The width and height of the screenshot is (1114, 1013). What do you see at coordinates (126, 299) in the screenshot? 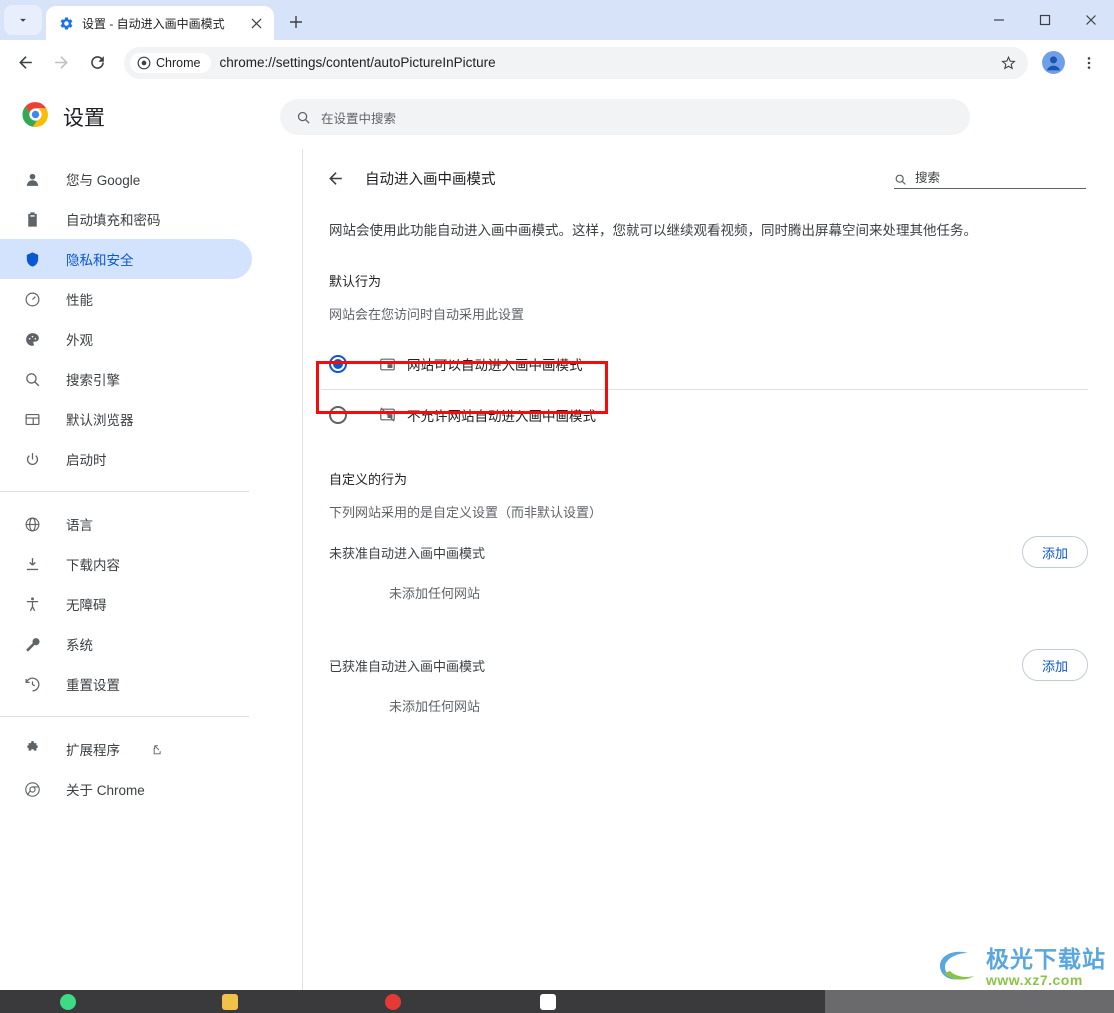
I see `sidebar-item-performance: 性能` at bounding box center [126, 299].